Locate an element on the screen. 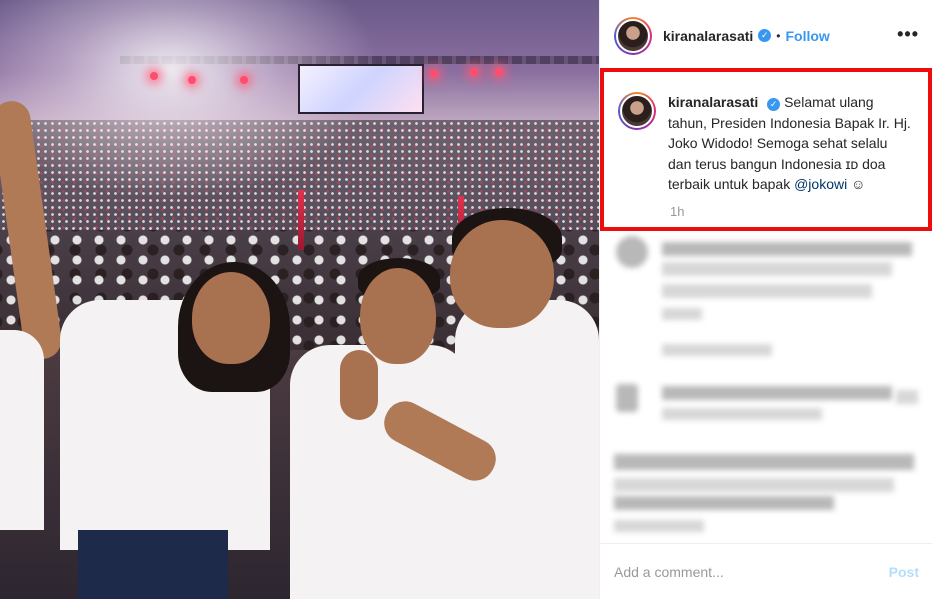 Image resolution: width=932 pixels, height=599 pixels. header-username: kiranalarasati is located at coordinates (708, 36).